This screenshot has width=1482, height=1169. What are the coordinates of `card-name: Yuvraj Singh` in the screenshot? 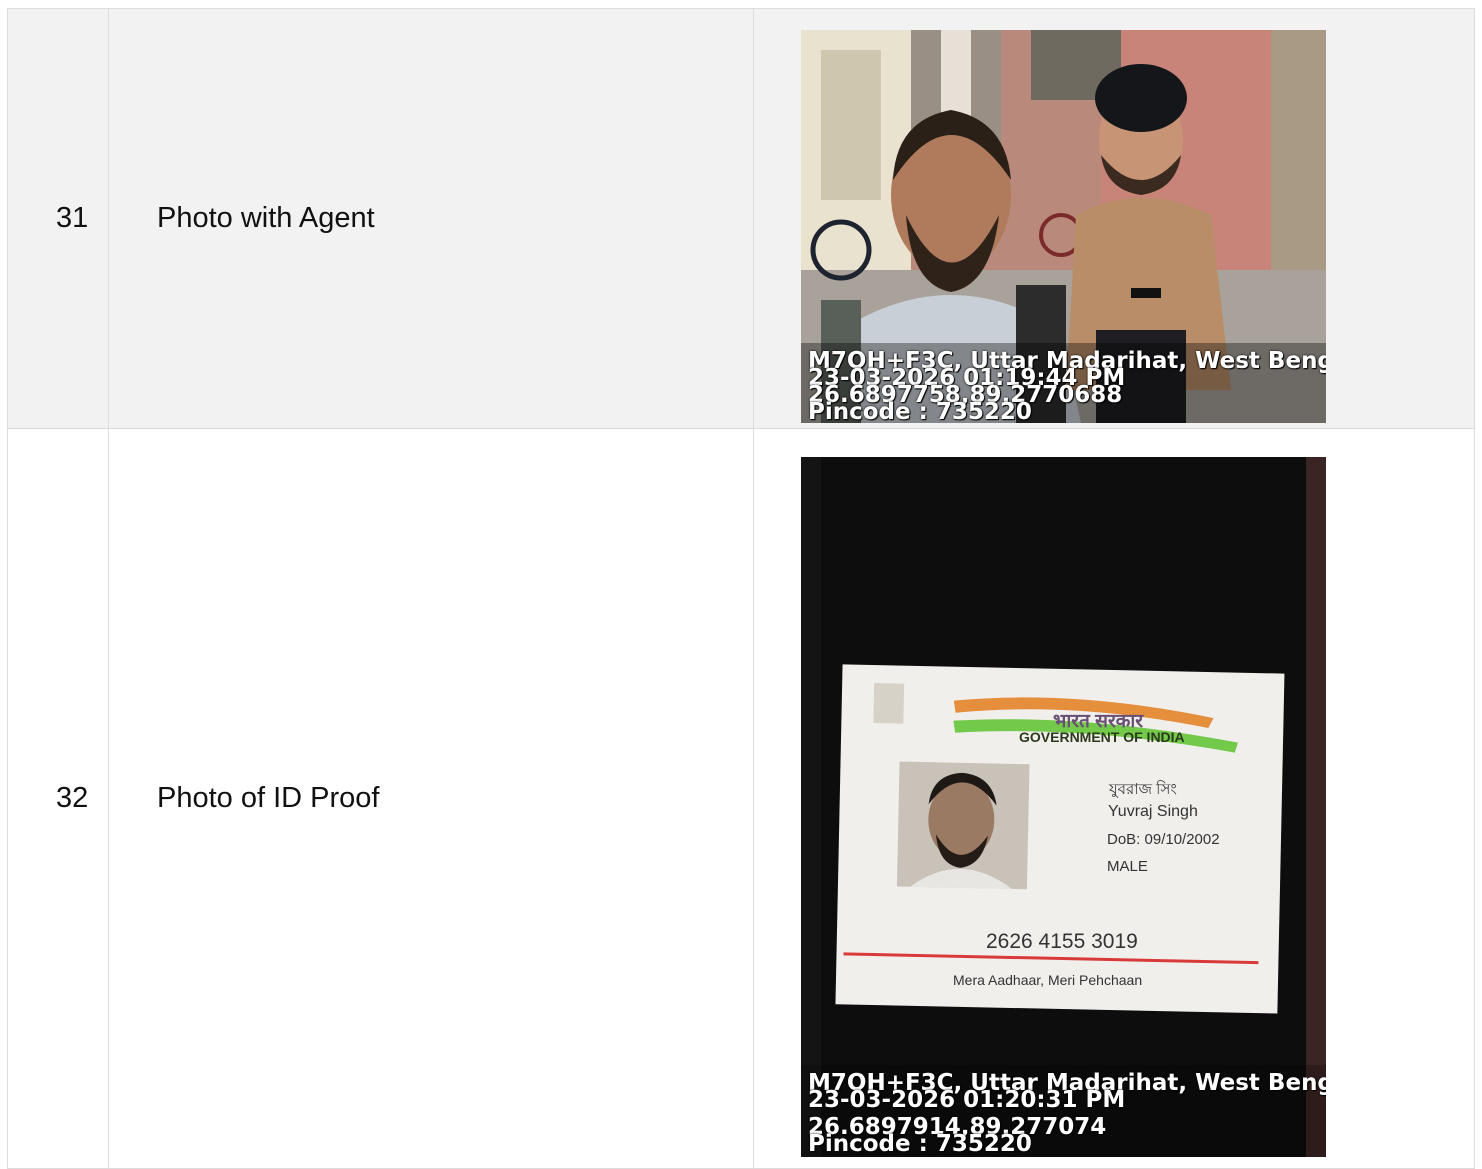 It's located at (1153, 811).